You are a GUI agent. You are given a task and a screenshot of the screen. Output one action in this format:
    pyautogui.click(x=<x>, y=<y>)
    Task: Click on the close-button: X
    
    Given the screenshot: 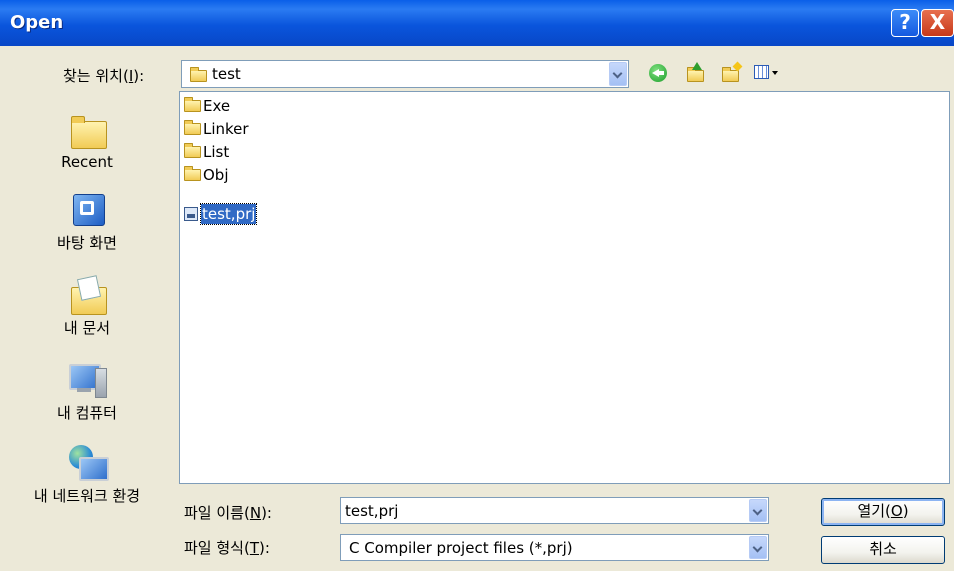 What is the action you would take?
    pyautogui.click(x=937, y=23)
    